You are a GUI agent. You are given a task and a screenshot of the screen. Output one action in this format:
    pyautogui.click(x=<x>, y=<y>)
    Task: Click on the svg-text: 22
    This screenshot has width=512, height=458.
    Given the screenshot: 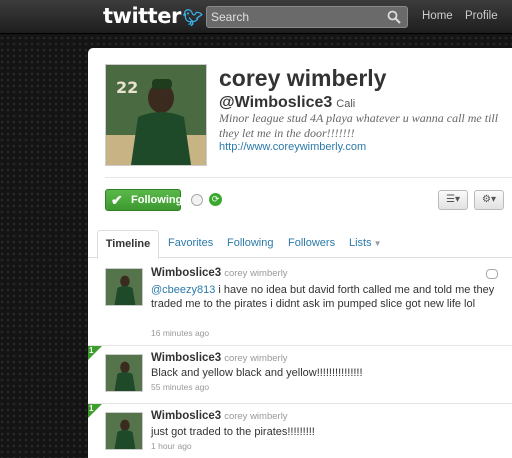 What is the action you would take?
    pyautogui.click(x=127, y=87)
    